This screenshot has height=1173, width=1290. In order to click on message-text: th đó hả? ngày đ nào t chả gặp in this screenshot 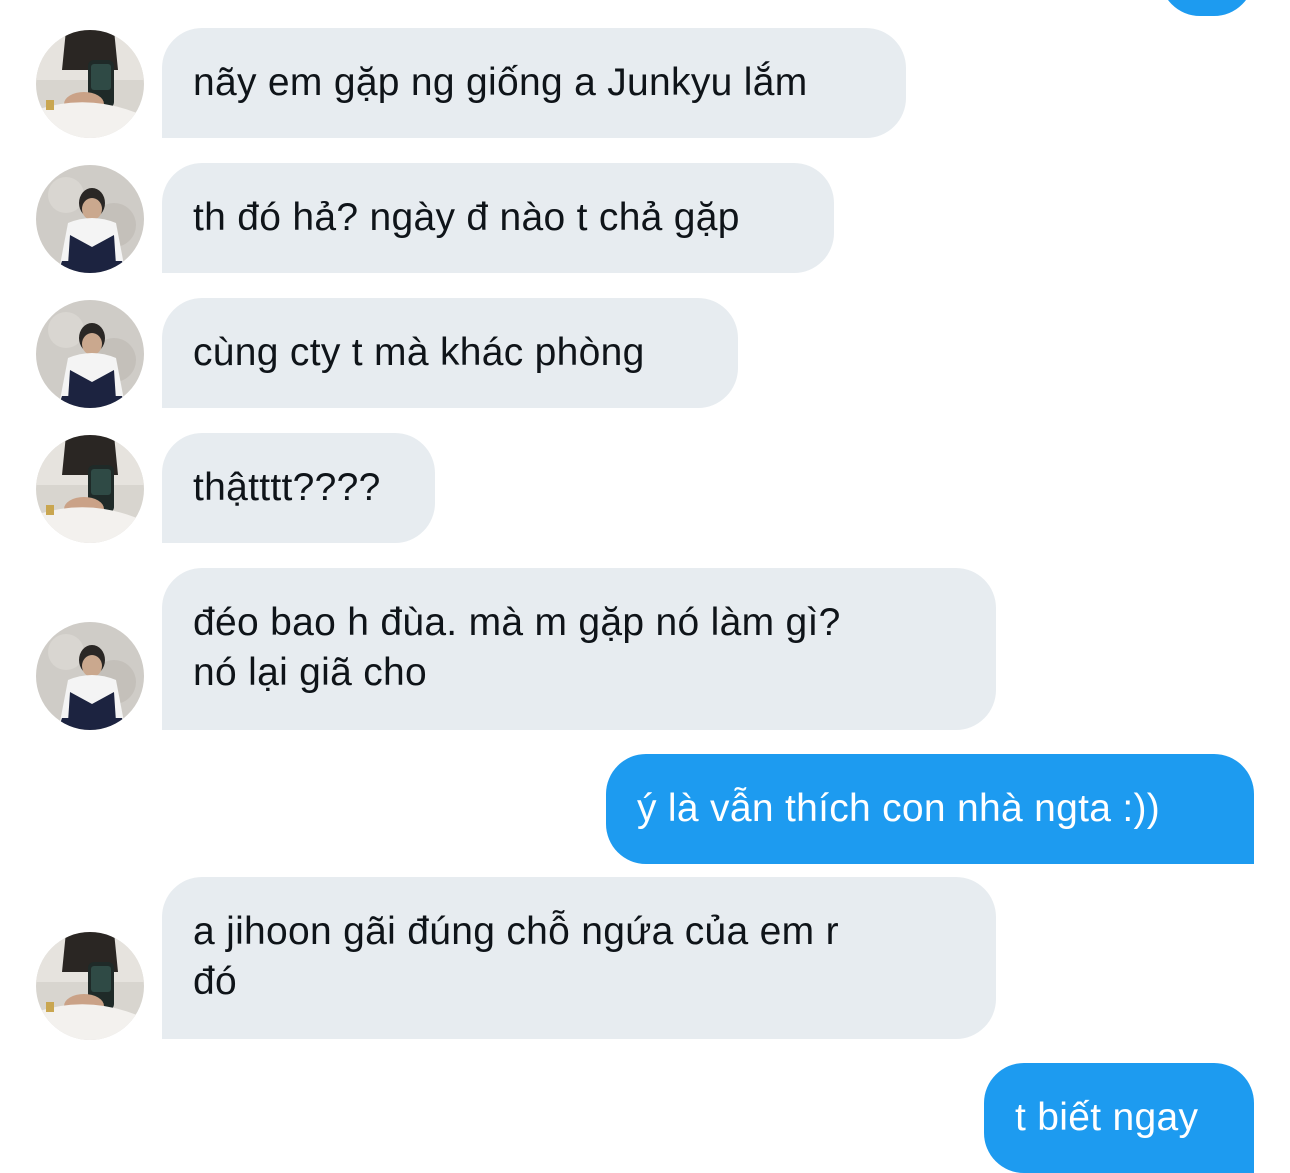, I will do `click(466, 217)`.